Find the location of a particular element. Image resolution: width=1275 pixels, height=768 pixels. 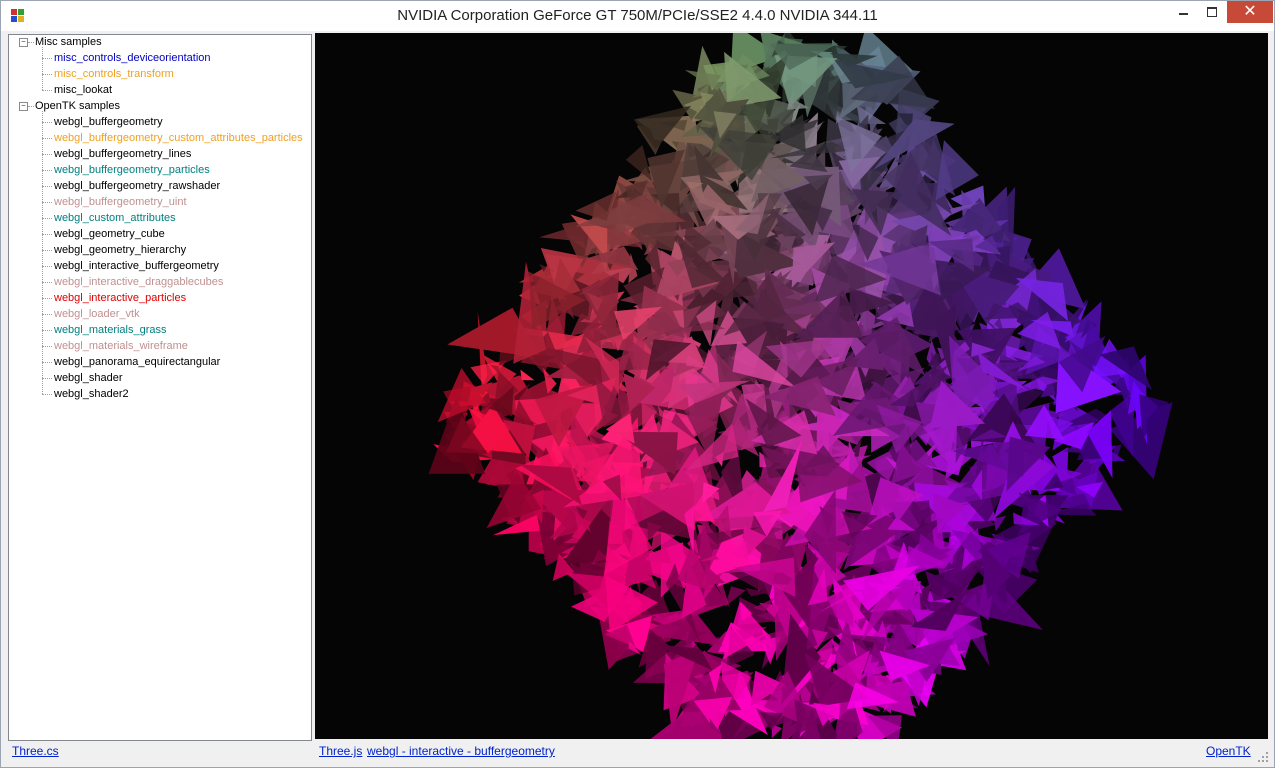

maximize-button is located at coordinates (1211, 12).